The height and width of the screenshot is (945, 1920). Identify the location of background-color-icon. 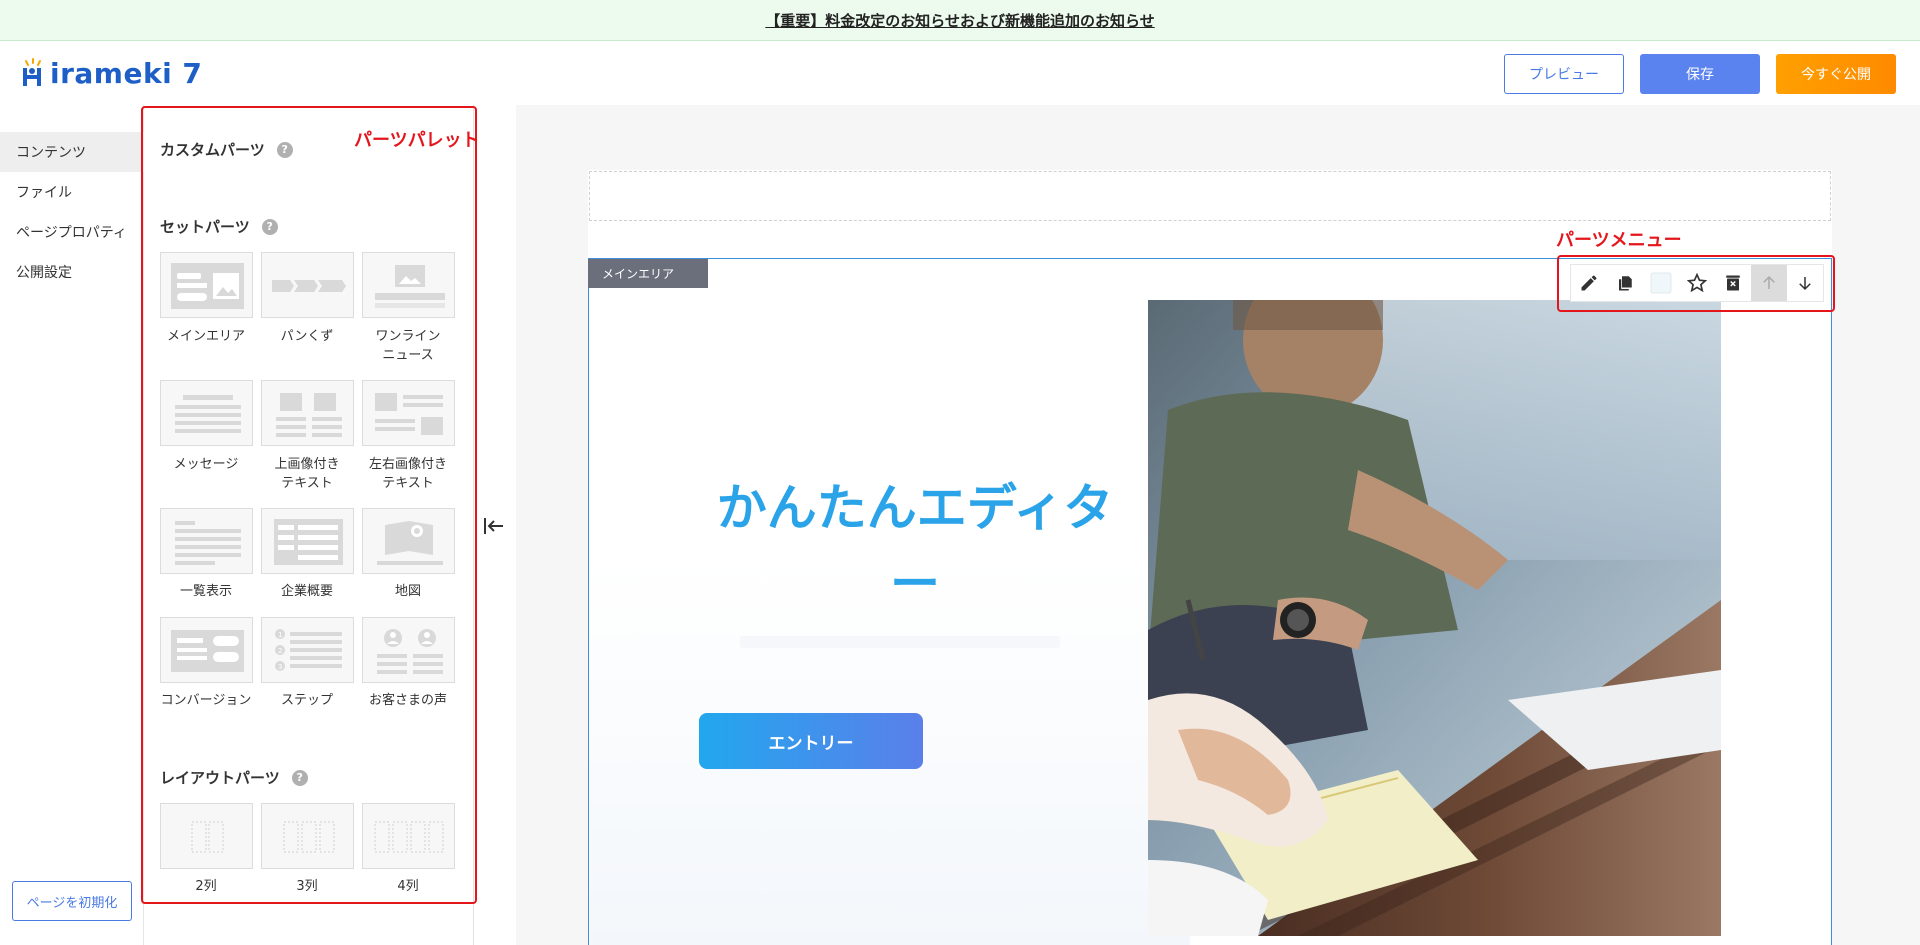
(1661, 283).